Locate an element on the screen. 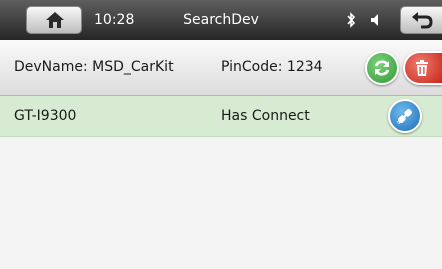 The image size is (442, 269). bluetooth-icon is located at coordinates (351, 20).